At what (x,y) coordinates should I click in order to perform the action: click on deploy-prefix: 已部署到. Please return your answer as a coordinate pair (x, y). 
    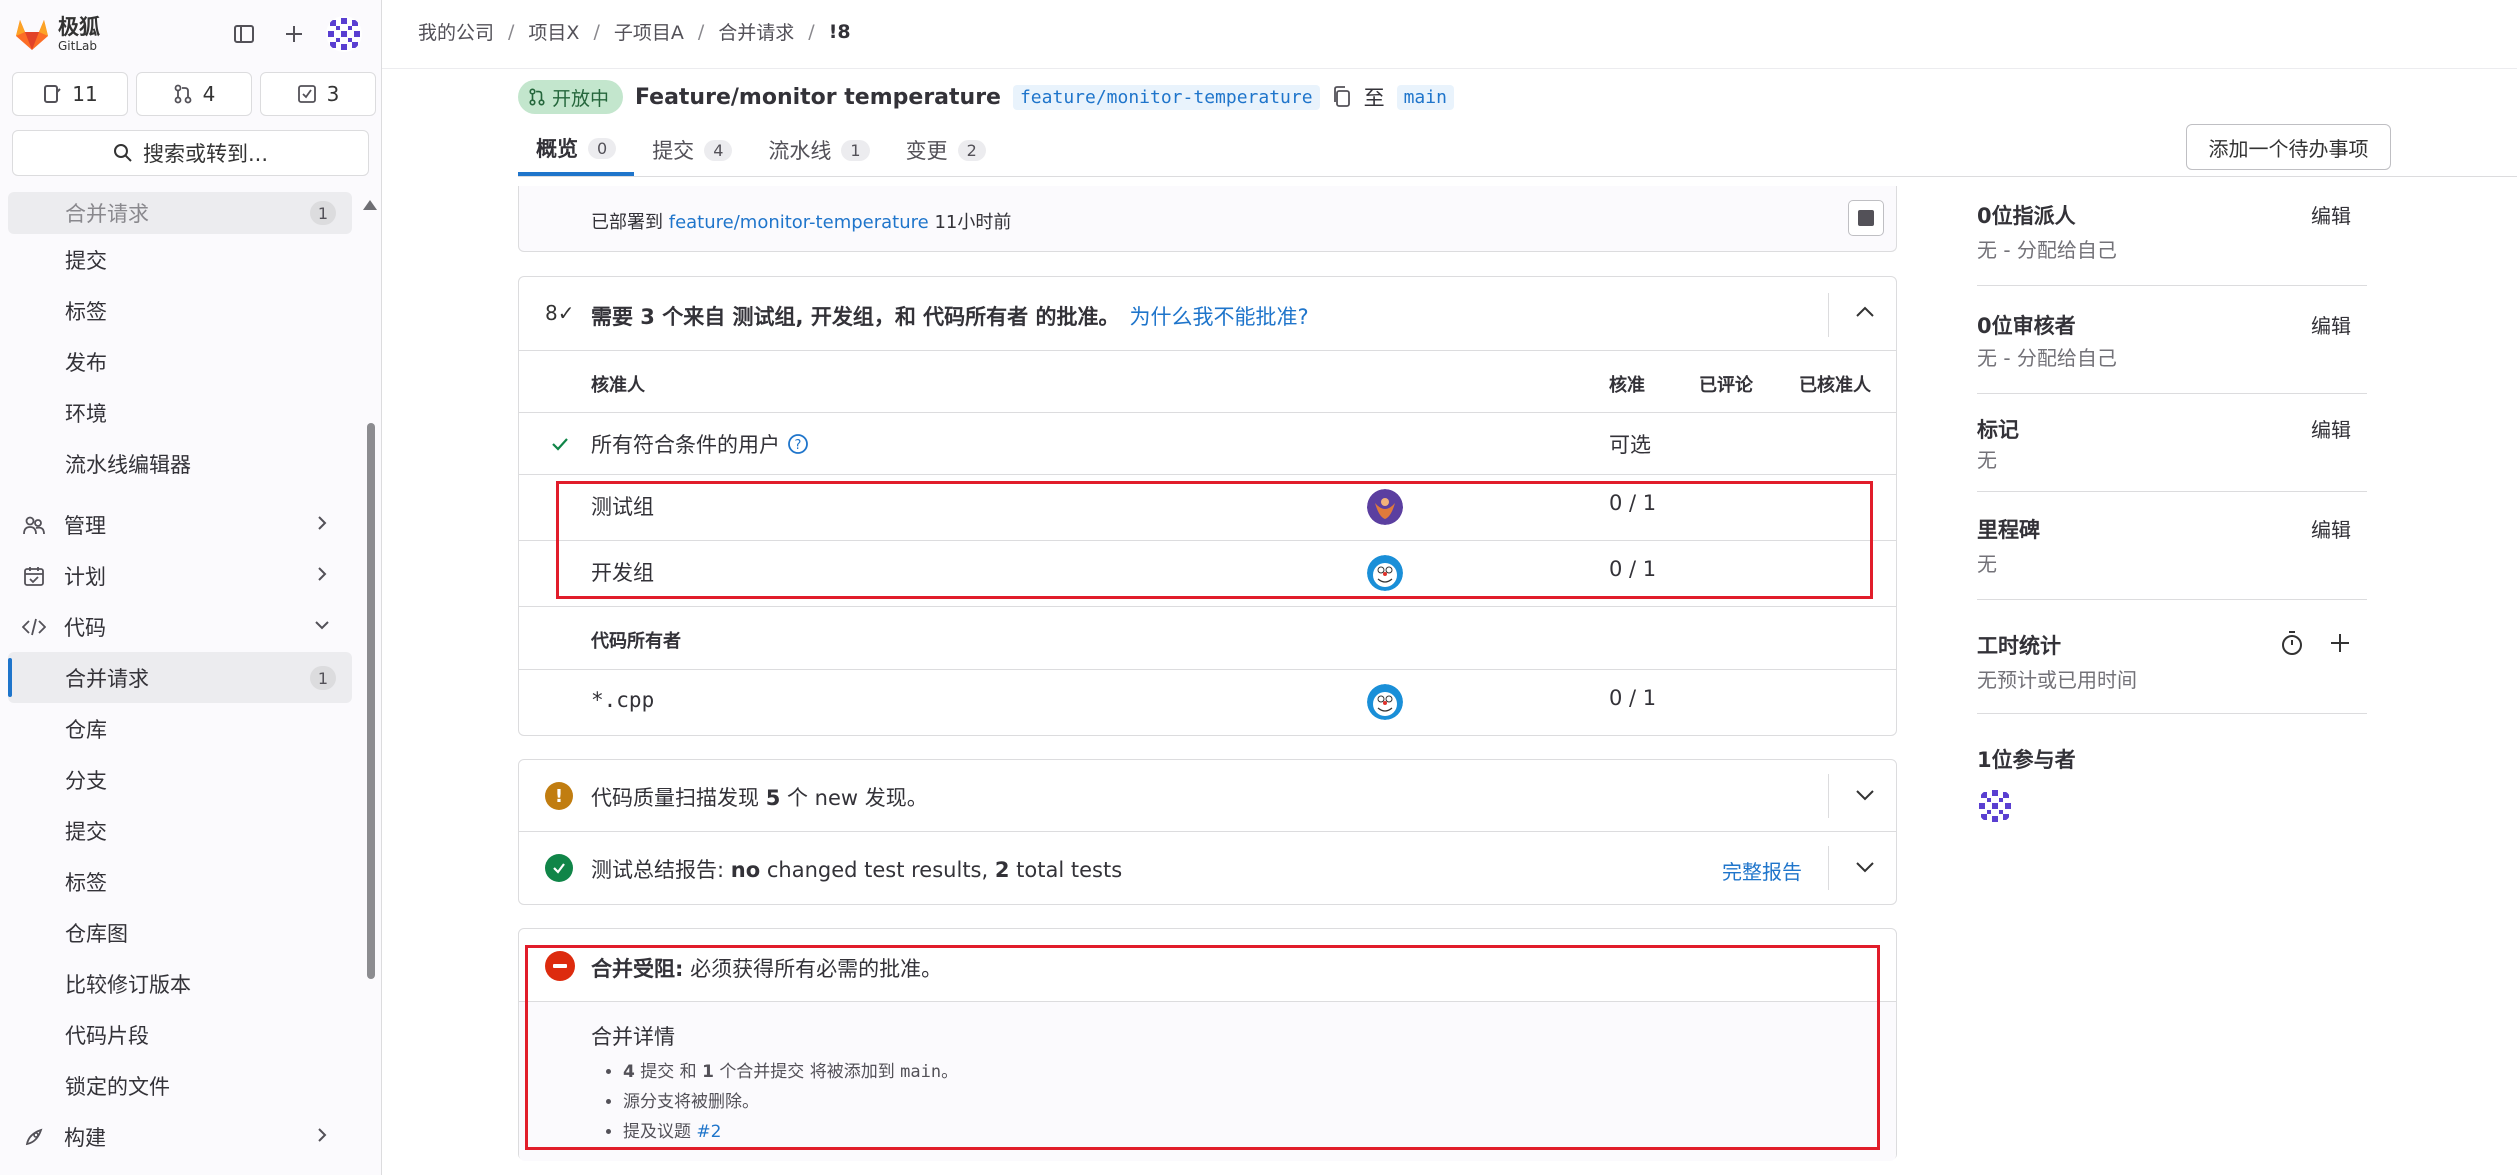
    Looking at the image, I should click on (627, 222).